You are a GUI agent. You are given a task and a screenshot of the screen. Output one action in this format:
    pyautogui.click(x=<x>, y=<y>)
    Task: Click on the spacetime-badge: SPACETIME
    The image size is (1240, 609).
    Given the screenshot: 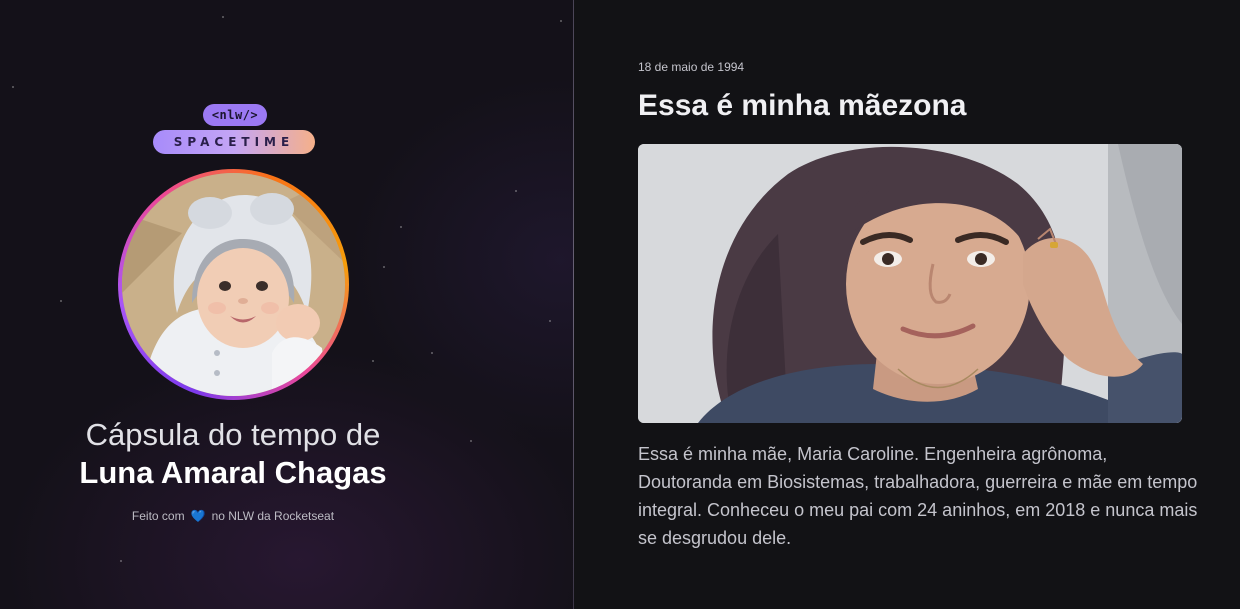 What is the action you would take?
    pyautogui.click(x=234, y=142)
    